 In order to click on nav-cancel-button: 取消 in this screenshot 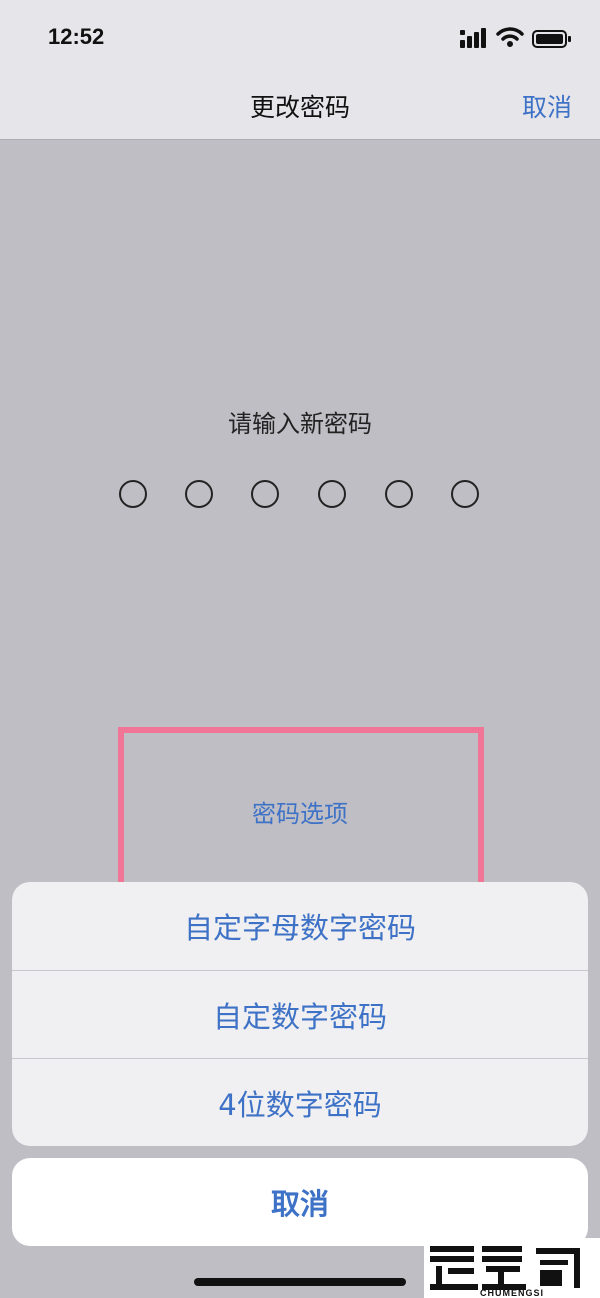, I will do `click(547, 106)`.